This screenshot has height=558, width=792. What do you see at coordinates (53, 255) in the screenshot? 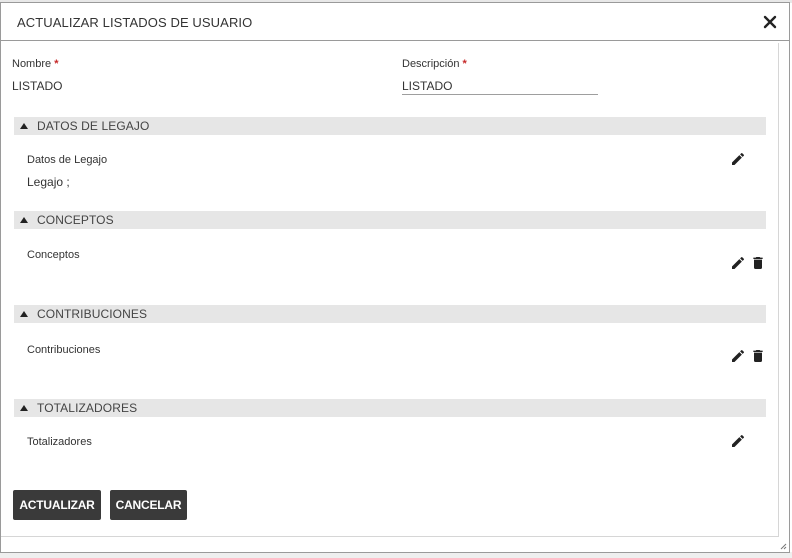
I see `conceptos-label: Conceptos` at bounding box center [53, 255].